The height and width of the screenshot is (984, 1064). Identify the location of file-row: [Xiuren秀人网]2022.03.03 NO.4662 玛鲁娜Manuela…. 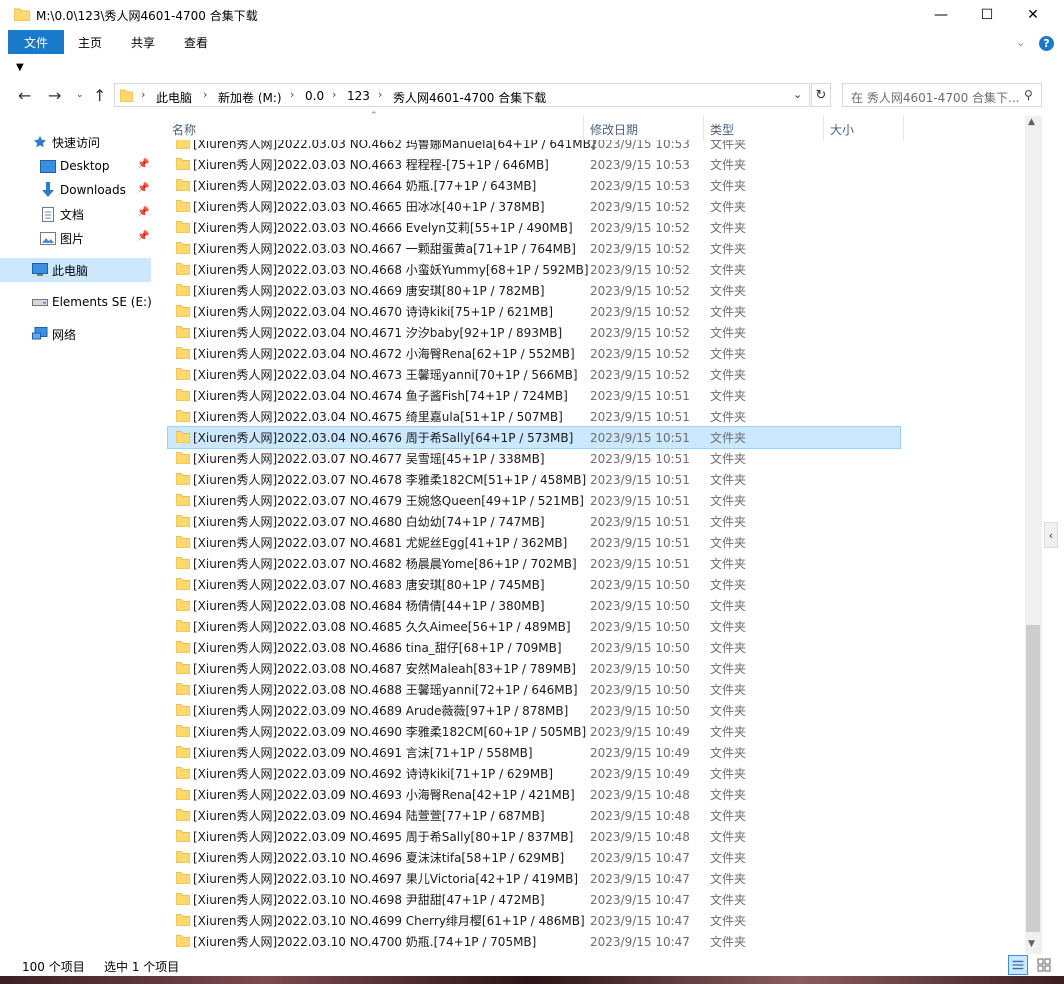
(534, 147).